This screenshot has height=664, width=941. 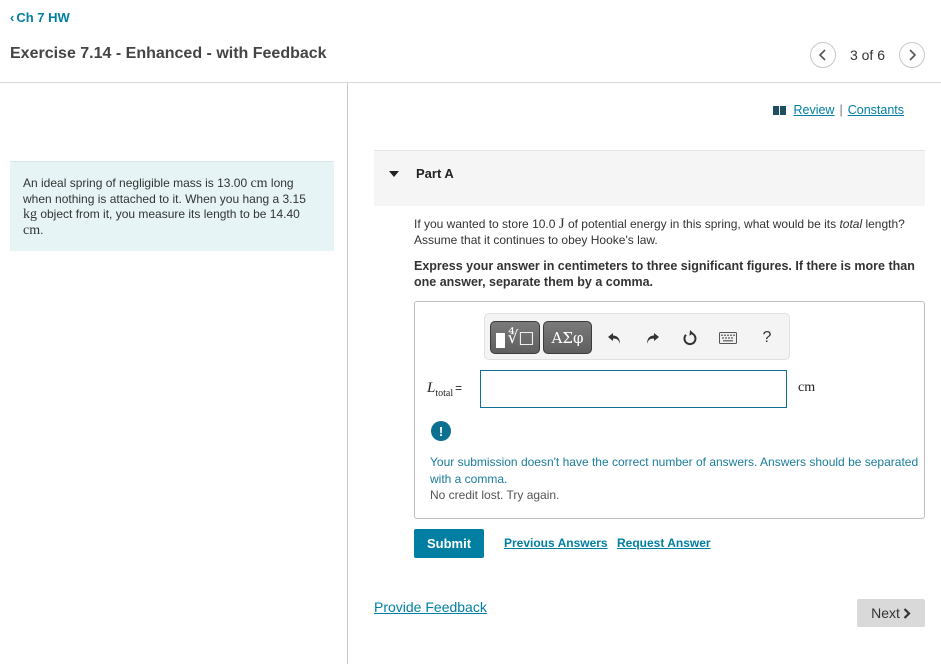 What do you see at coordinates (30, 214) in the screenshot?
I see `unit-math: kg` at bounding box center [30, 214].